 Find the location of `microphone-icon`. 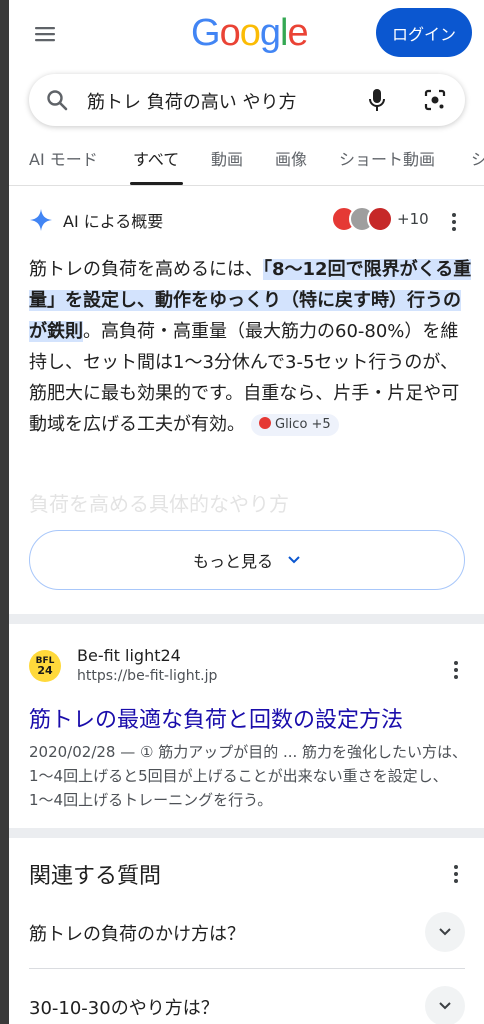

microphone-icon is located at coordinates (377, 100).